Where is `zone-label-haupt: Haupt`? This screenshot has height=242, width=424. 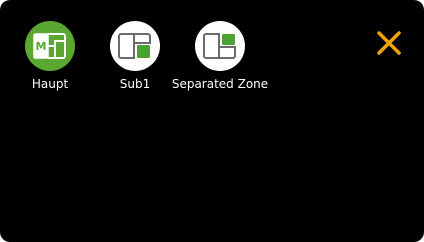 zone-label-haupt: Haupt is located at coordinates (50, 84).